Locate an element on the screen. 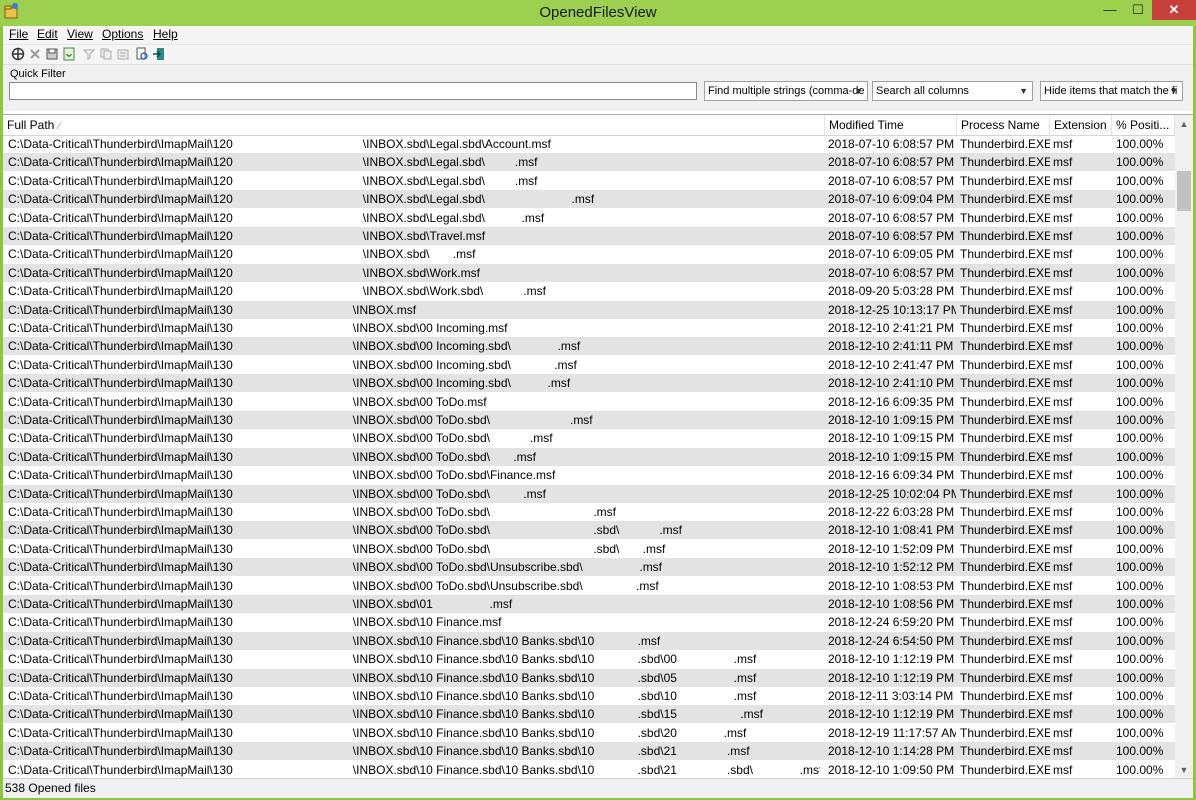 The width and height of the screenshot is (1196, 800). vertical-scrollbar: ▲ ▼ is located at coordinates (1184, 447).